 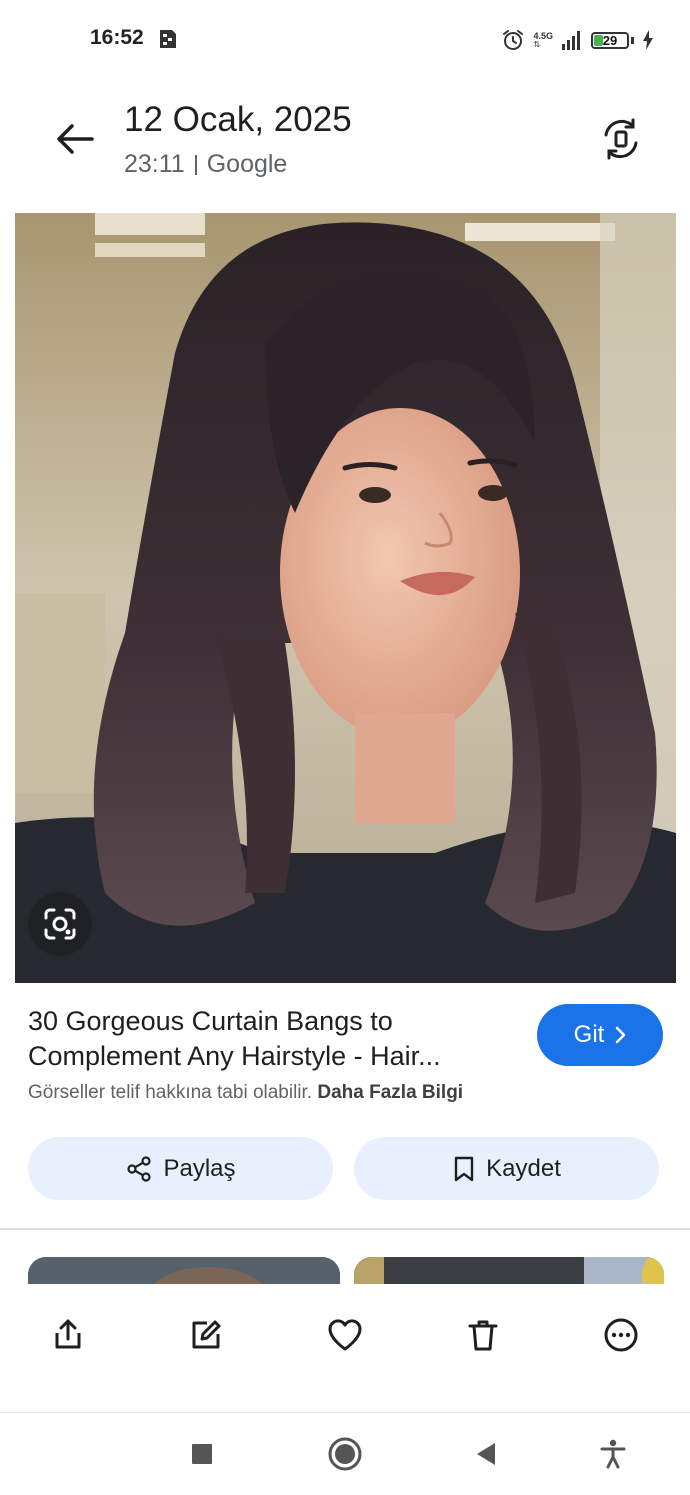 I want to click on page-subtitle: 23:11 Google, so click(x=205, y=164).